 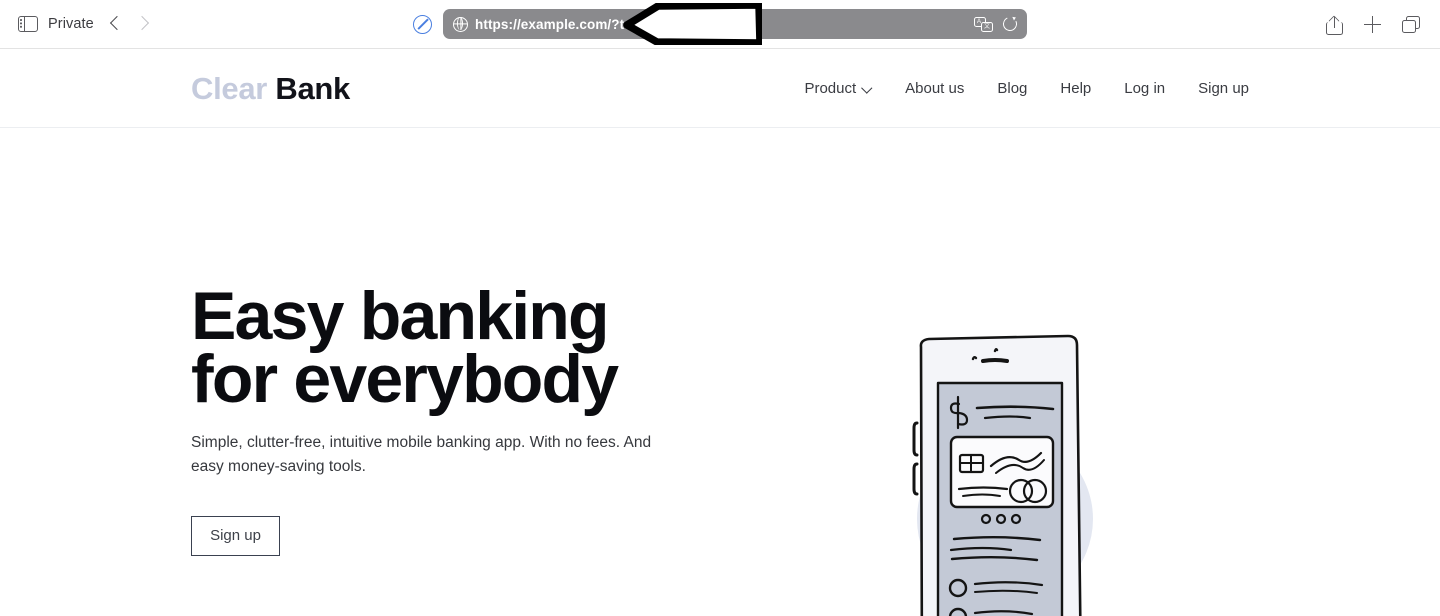 I want to click on private-browsing-label: Private, so click(x=71, y=24).